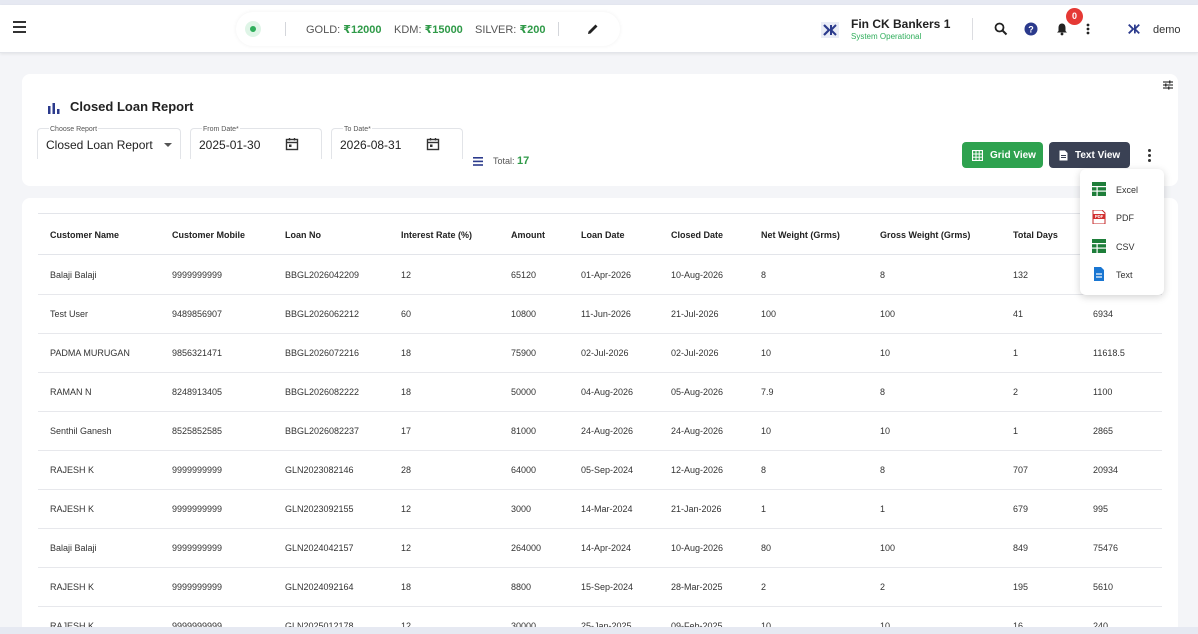  Describe the element at coordinates (322, 353) in the screenshot. I see `table-cell: BBGL2026072216` at that location.